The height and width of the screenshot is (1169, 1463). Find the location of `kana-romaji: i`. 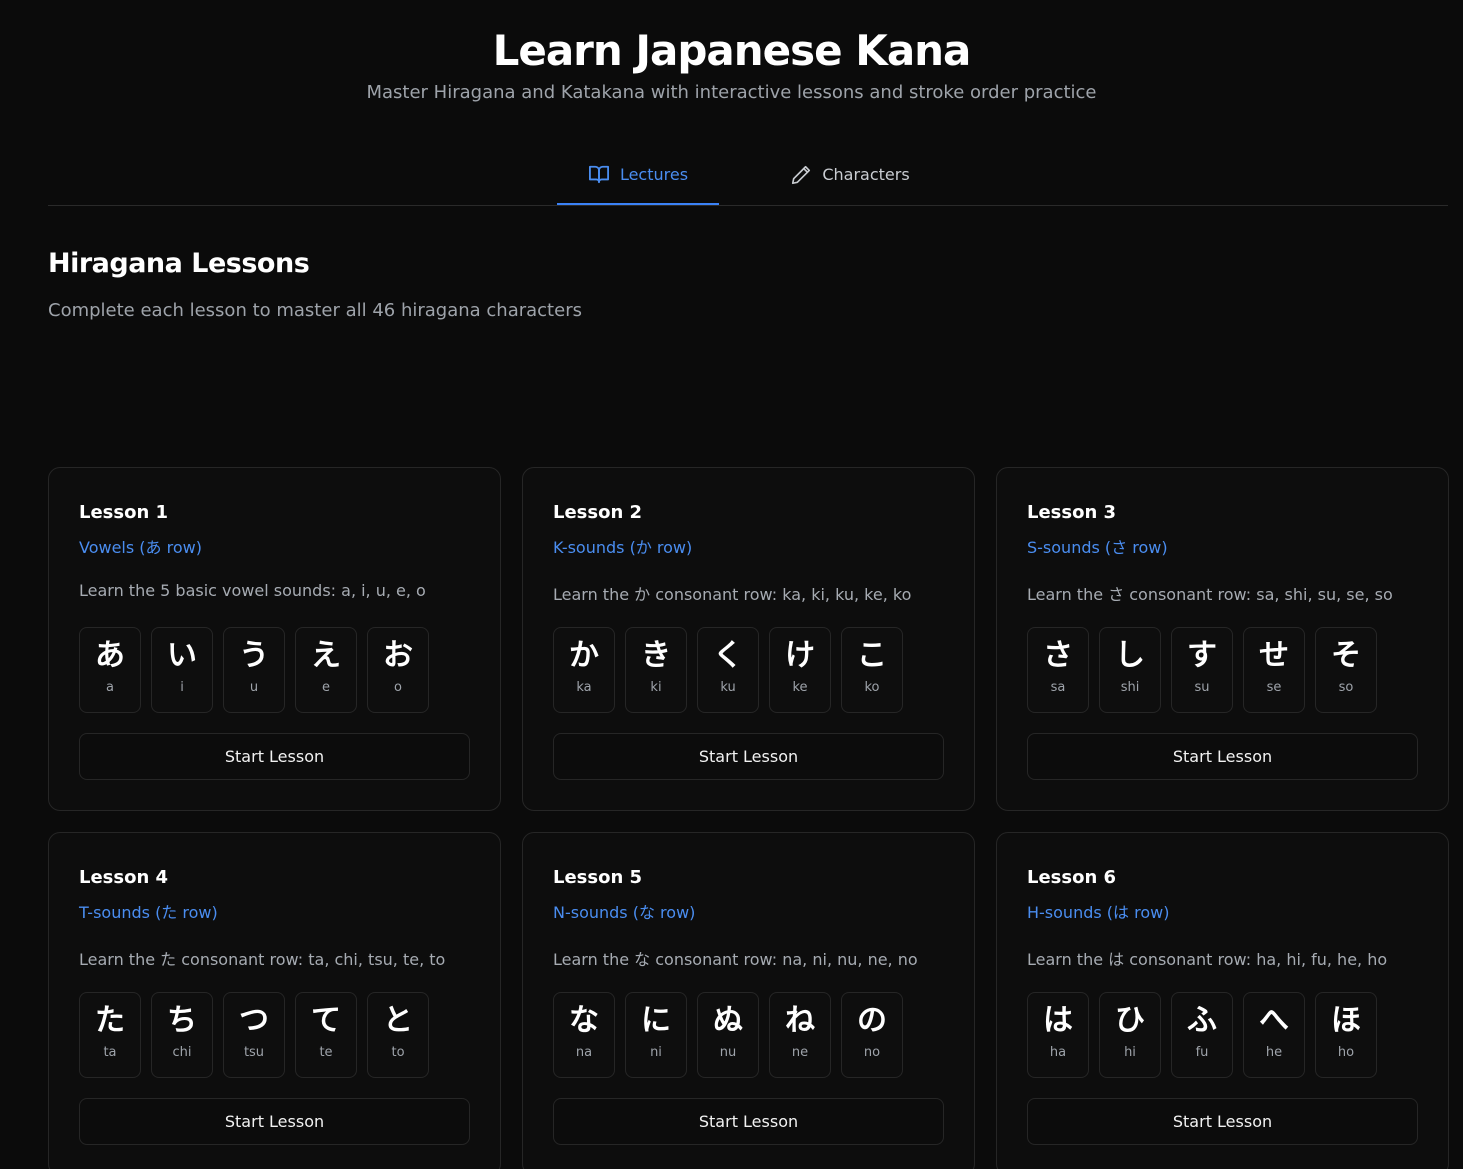

kana-romaji: i is located at coordinates (182, 687).